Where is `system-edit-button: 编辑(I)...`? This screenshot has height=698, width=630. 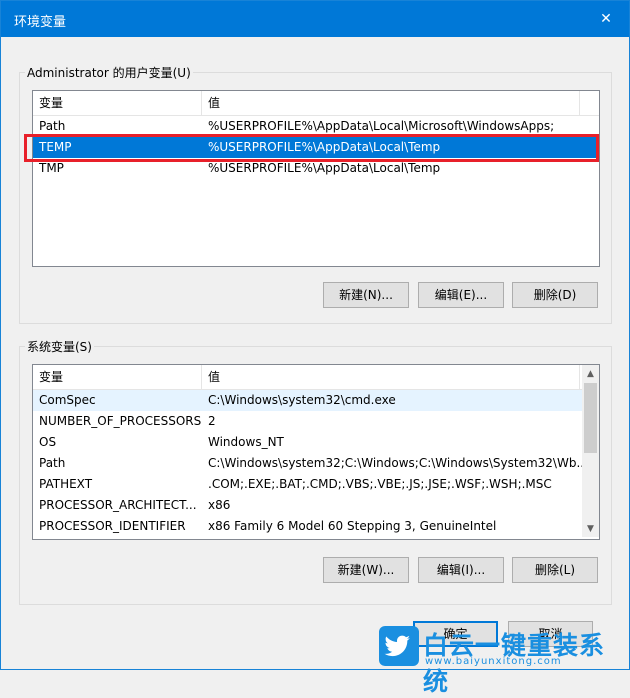 system-edit-button: 编辑(I)... is located at coordinates (461, 570).